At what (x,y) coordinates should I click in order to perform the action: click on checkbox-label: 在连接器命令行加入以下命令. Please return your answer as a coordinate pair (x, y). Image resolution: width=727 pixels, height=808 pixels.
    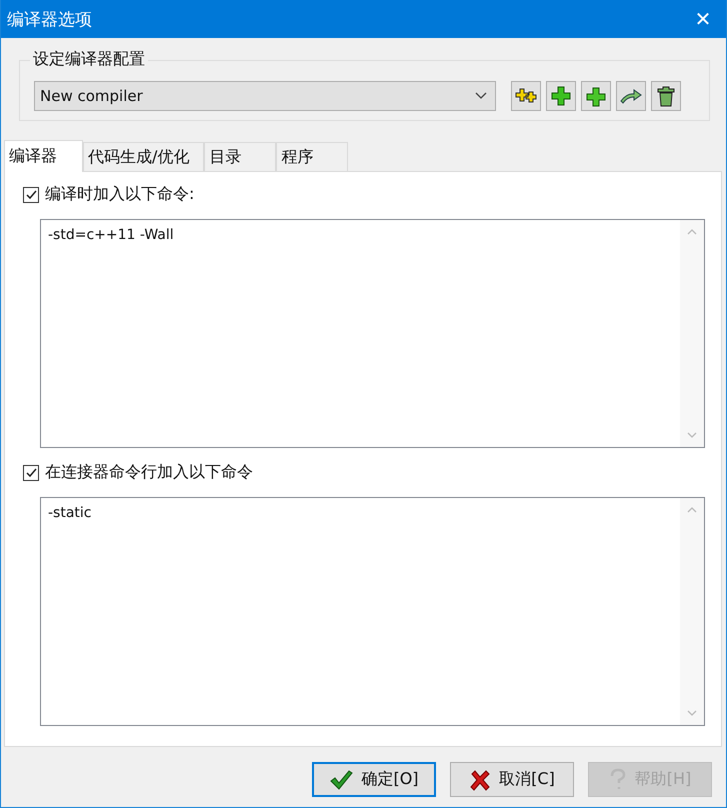
    Looking at the image, I should click on (149, 472).